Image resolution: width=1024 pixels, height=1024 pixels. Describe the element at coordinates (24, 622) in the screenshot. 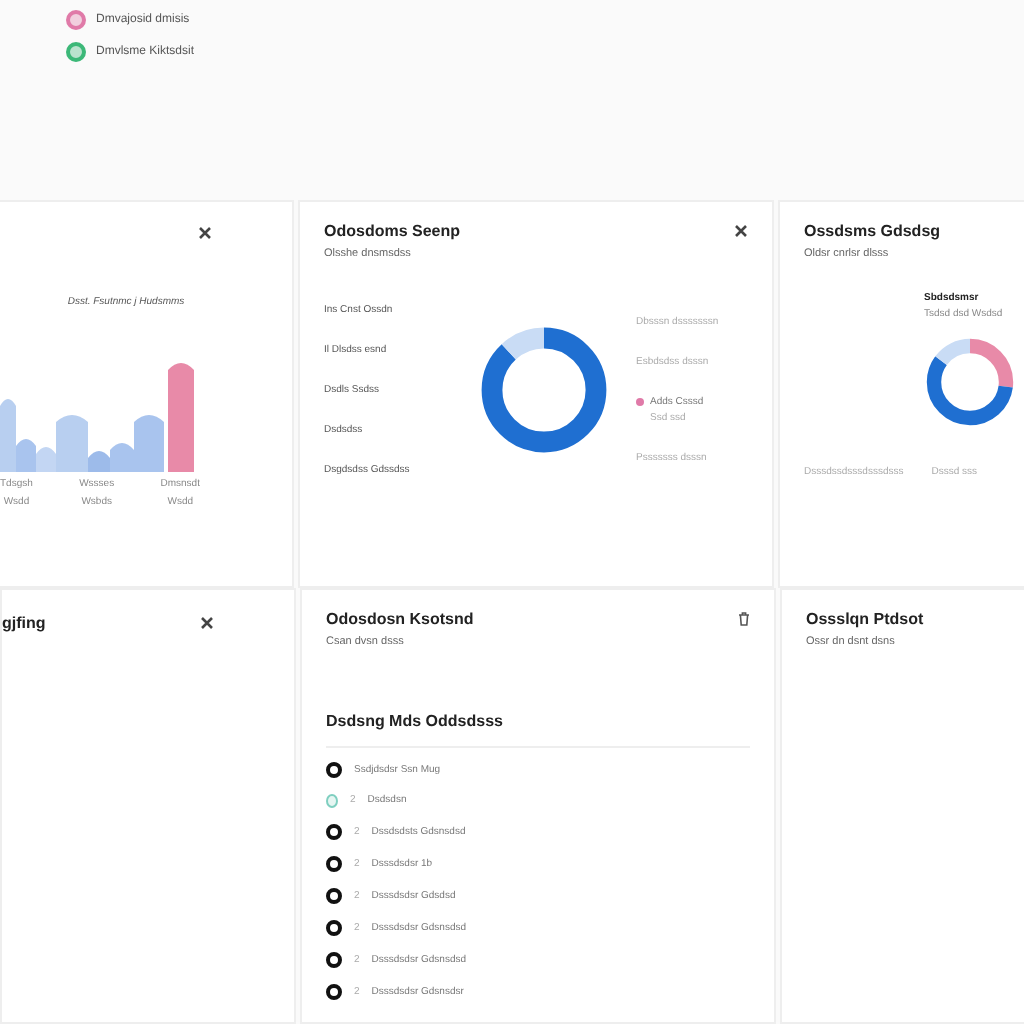

I see `card-title: gjfing` at that location.